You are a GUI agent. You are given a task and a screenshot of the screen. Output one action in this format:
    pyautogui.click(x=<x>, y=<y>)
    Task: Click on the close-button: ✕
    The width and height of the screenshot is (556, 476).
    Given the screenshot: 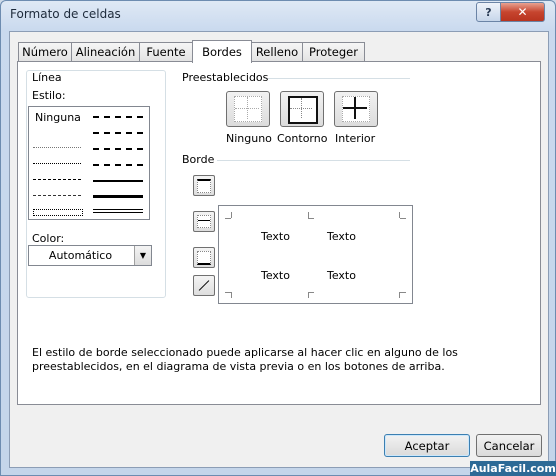 What is the action you would take?
    pyautogui.click(x=522, y=12)
    